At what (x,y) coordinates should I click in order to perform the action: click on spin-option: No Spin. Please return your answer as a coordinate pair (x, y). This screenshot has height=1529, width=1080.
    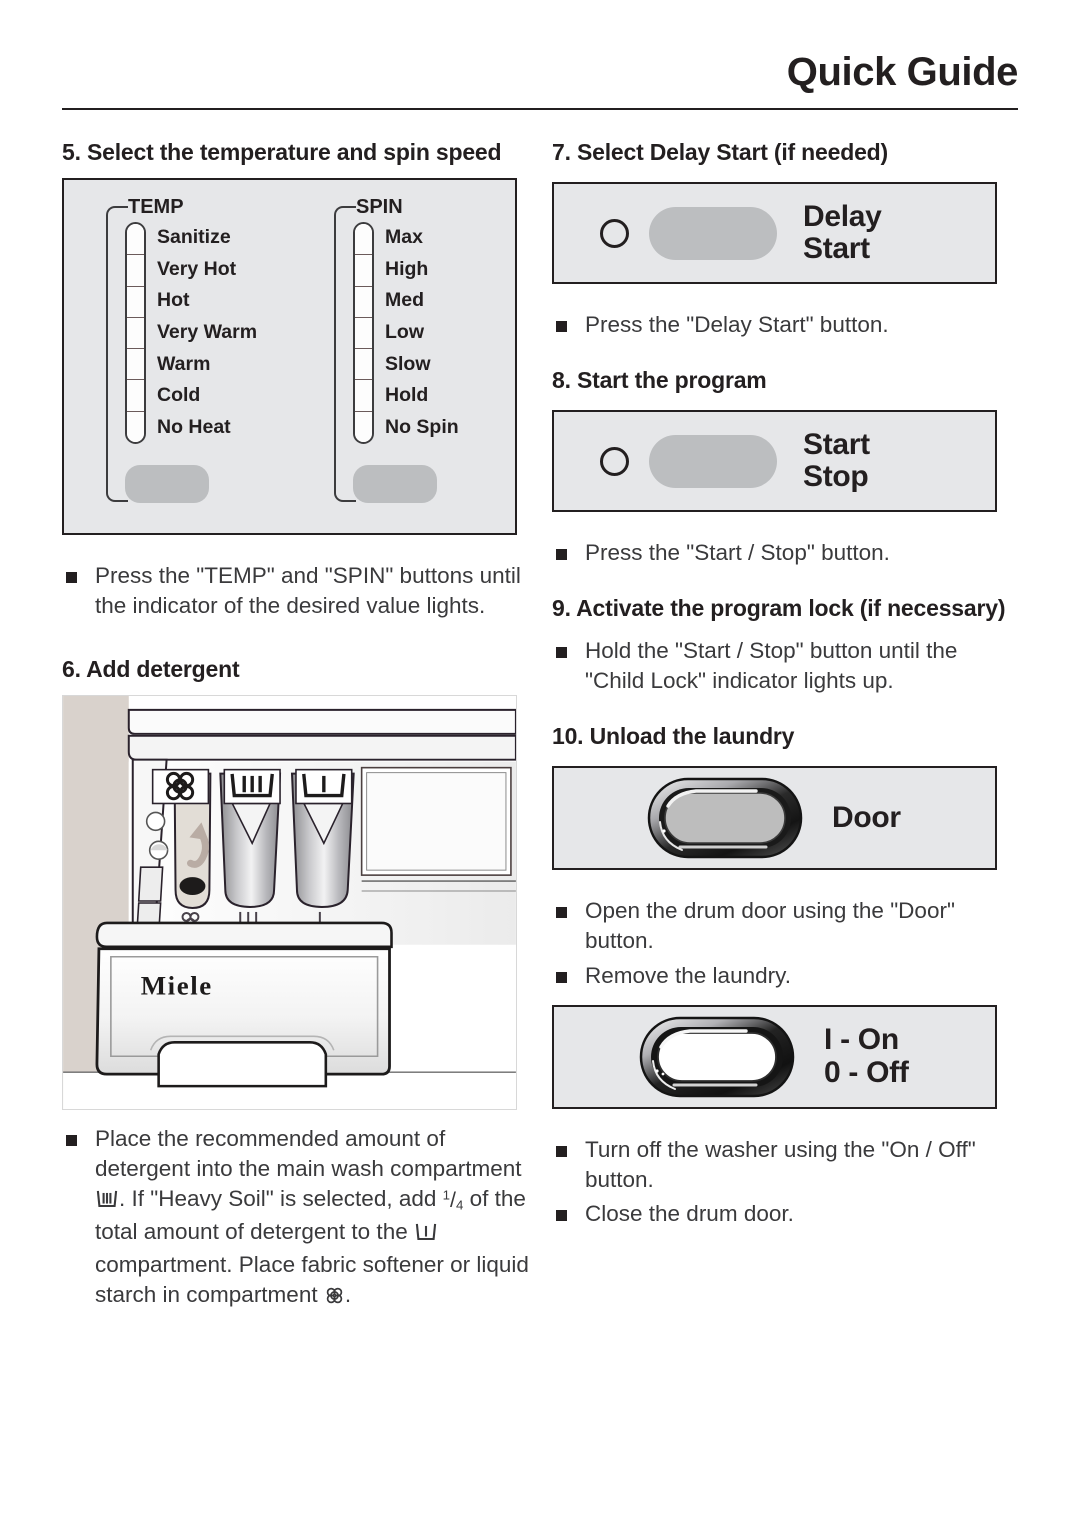
    Looking at the image, I should click on (422, 427).